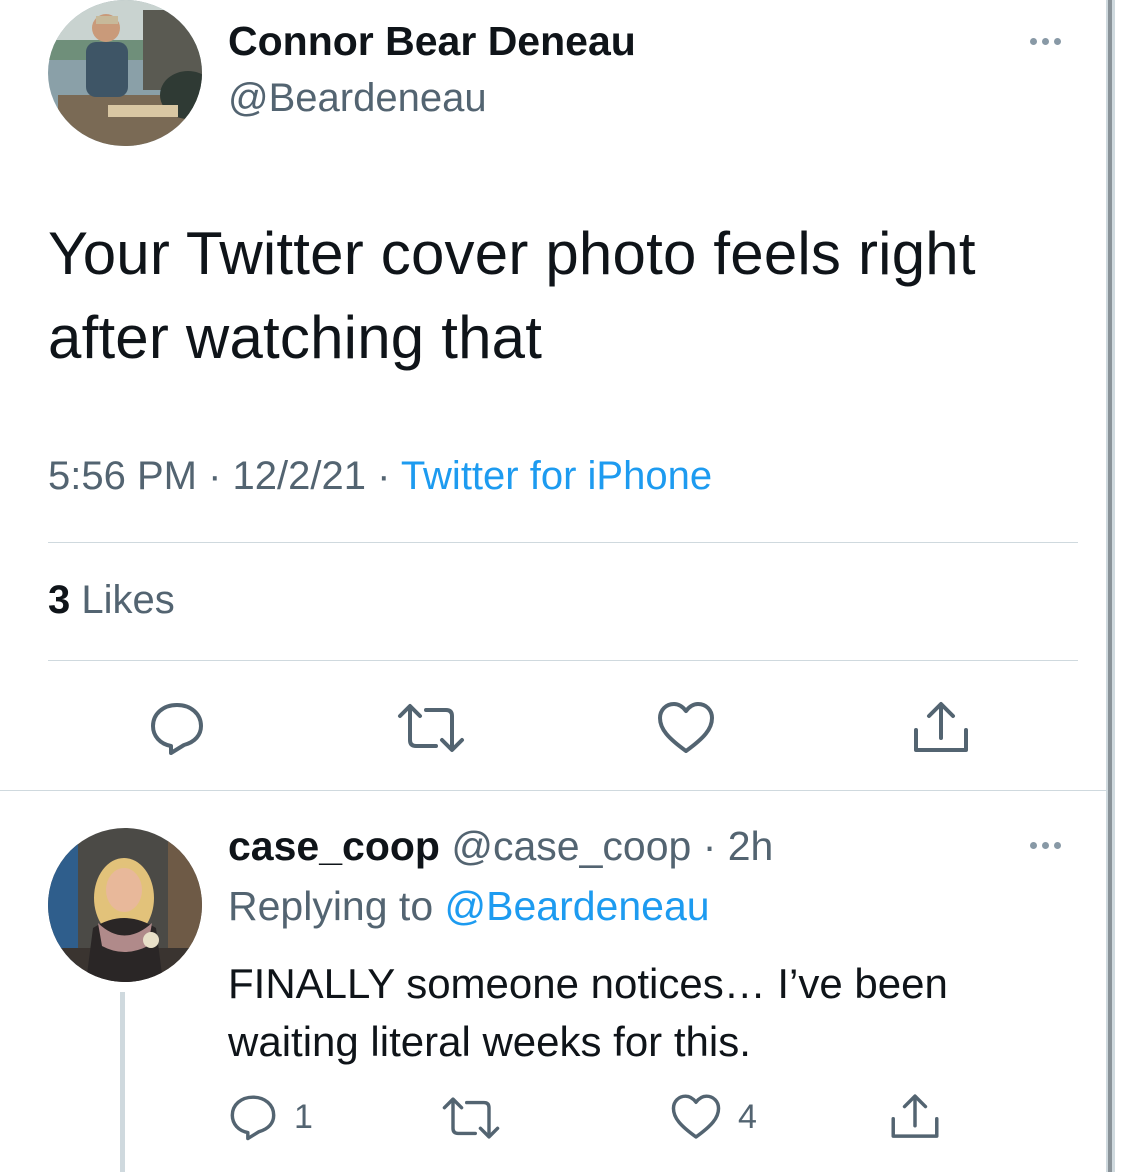 The width and height of the screenshot is (1125, 1172). I want to click on like-button: 4, so click(713, 1117).